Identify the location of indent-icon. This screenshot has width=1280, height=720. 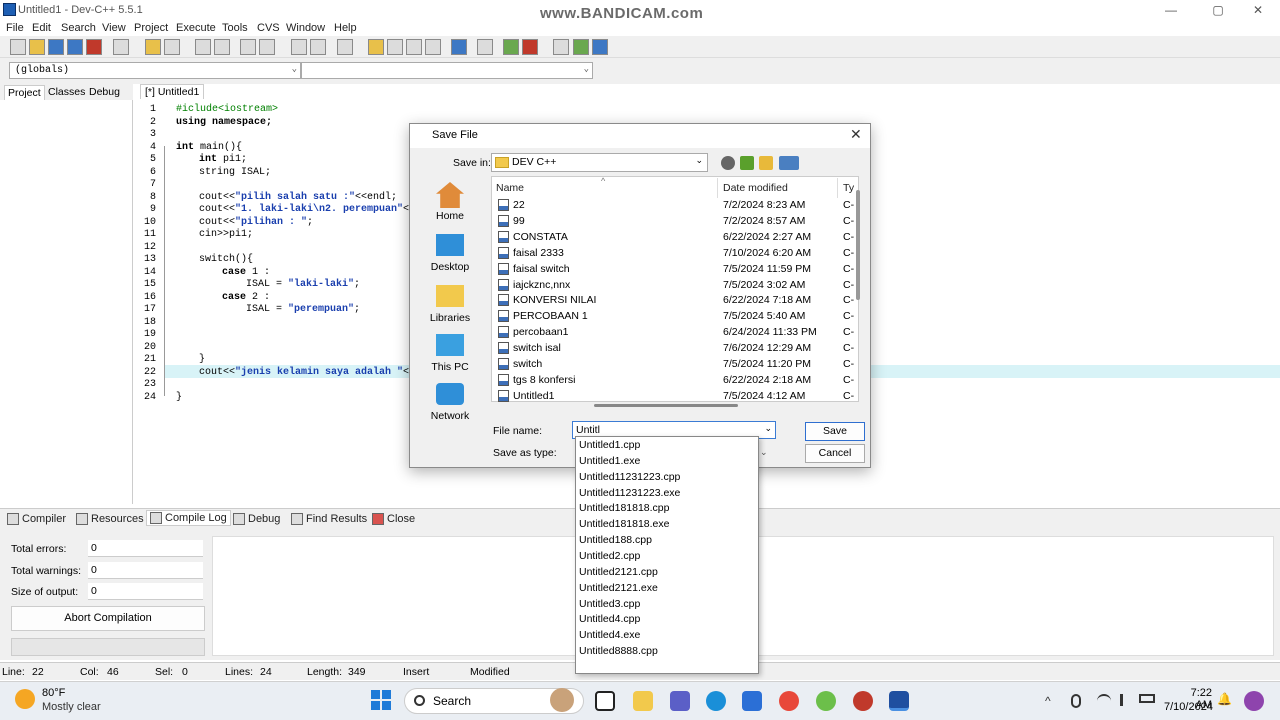
(248, 47).